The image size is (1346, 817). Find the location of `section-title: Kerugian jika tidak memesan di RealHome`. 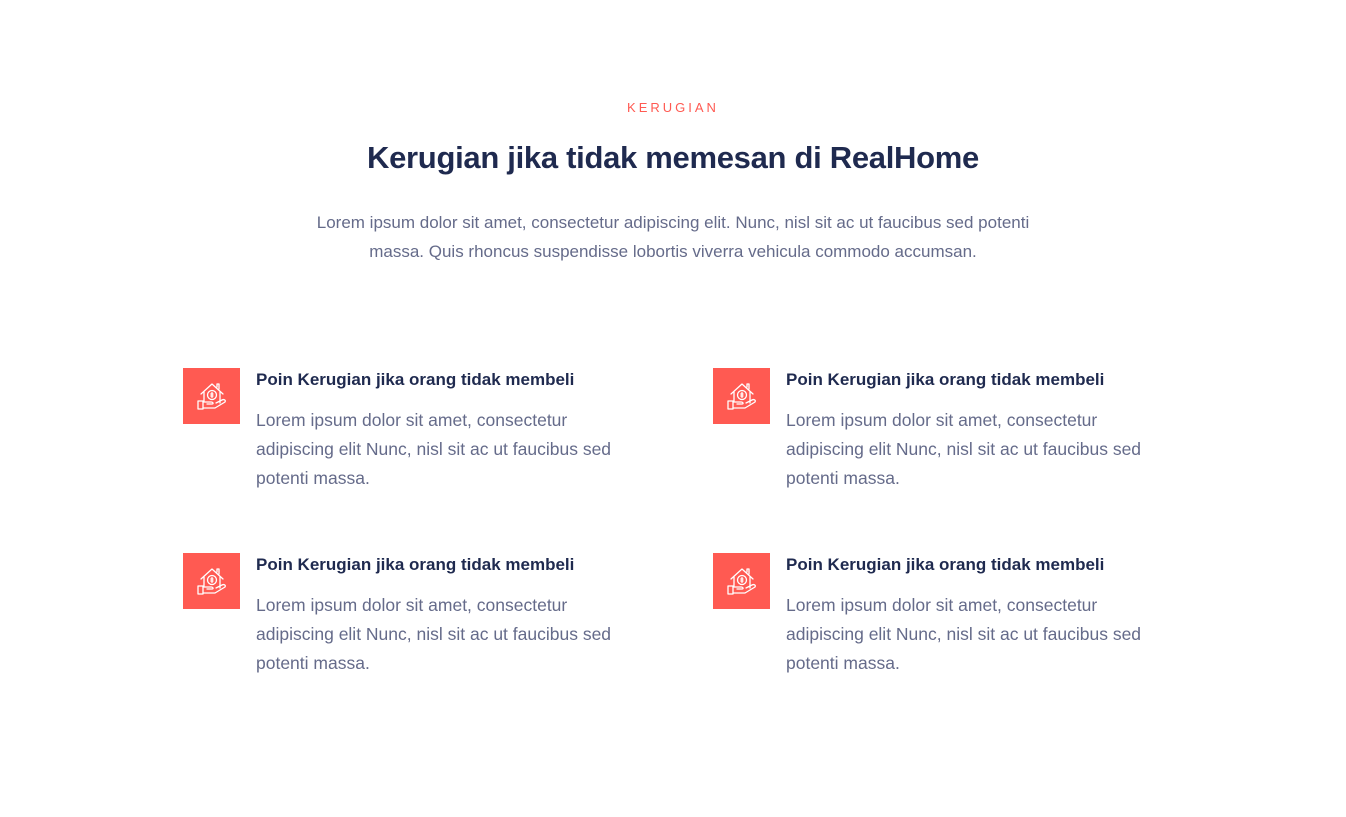

section-title: Kerugian jika tidak memesan di RealHome is located at coordinates (673, 157).